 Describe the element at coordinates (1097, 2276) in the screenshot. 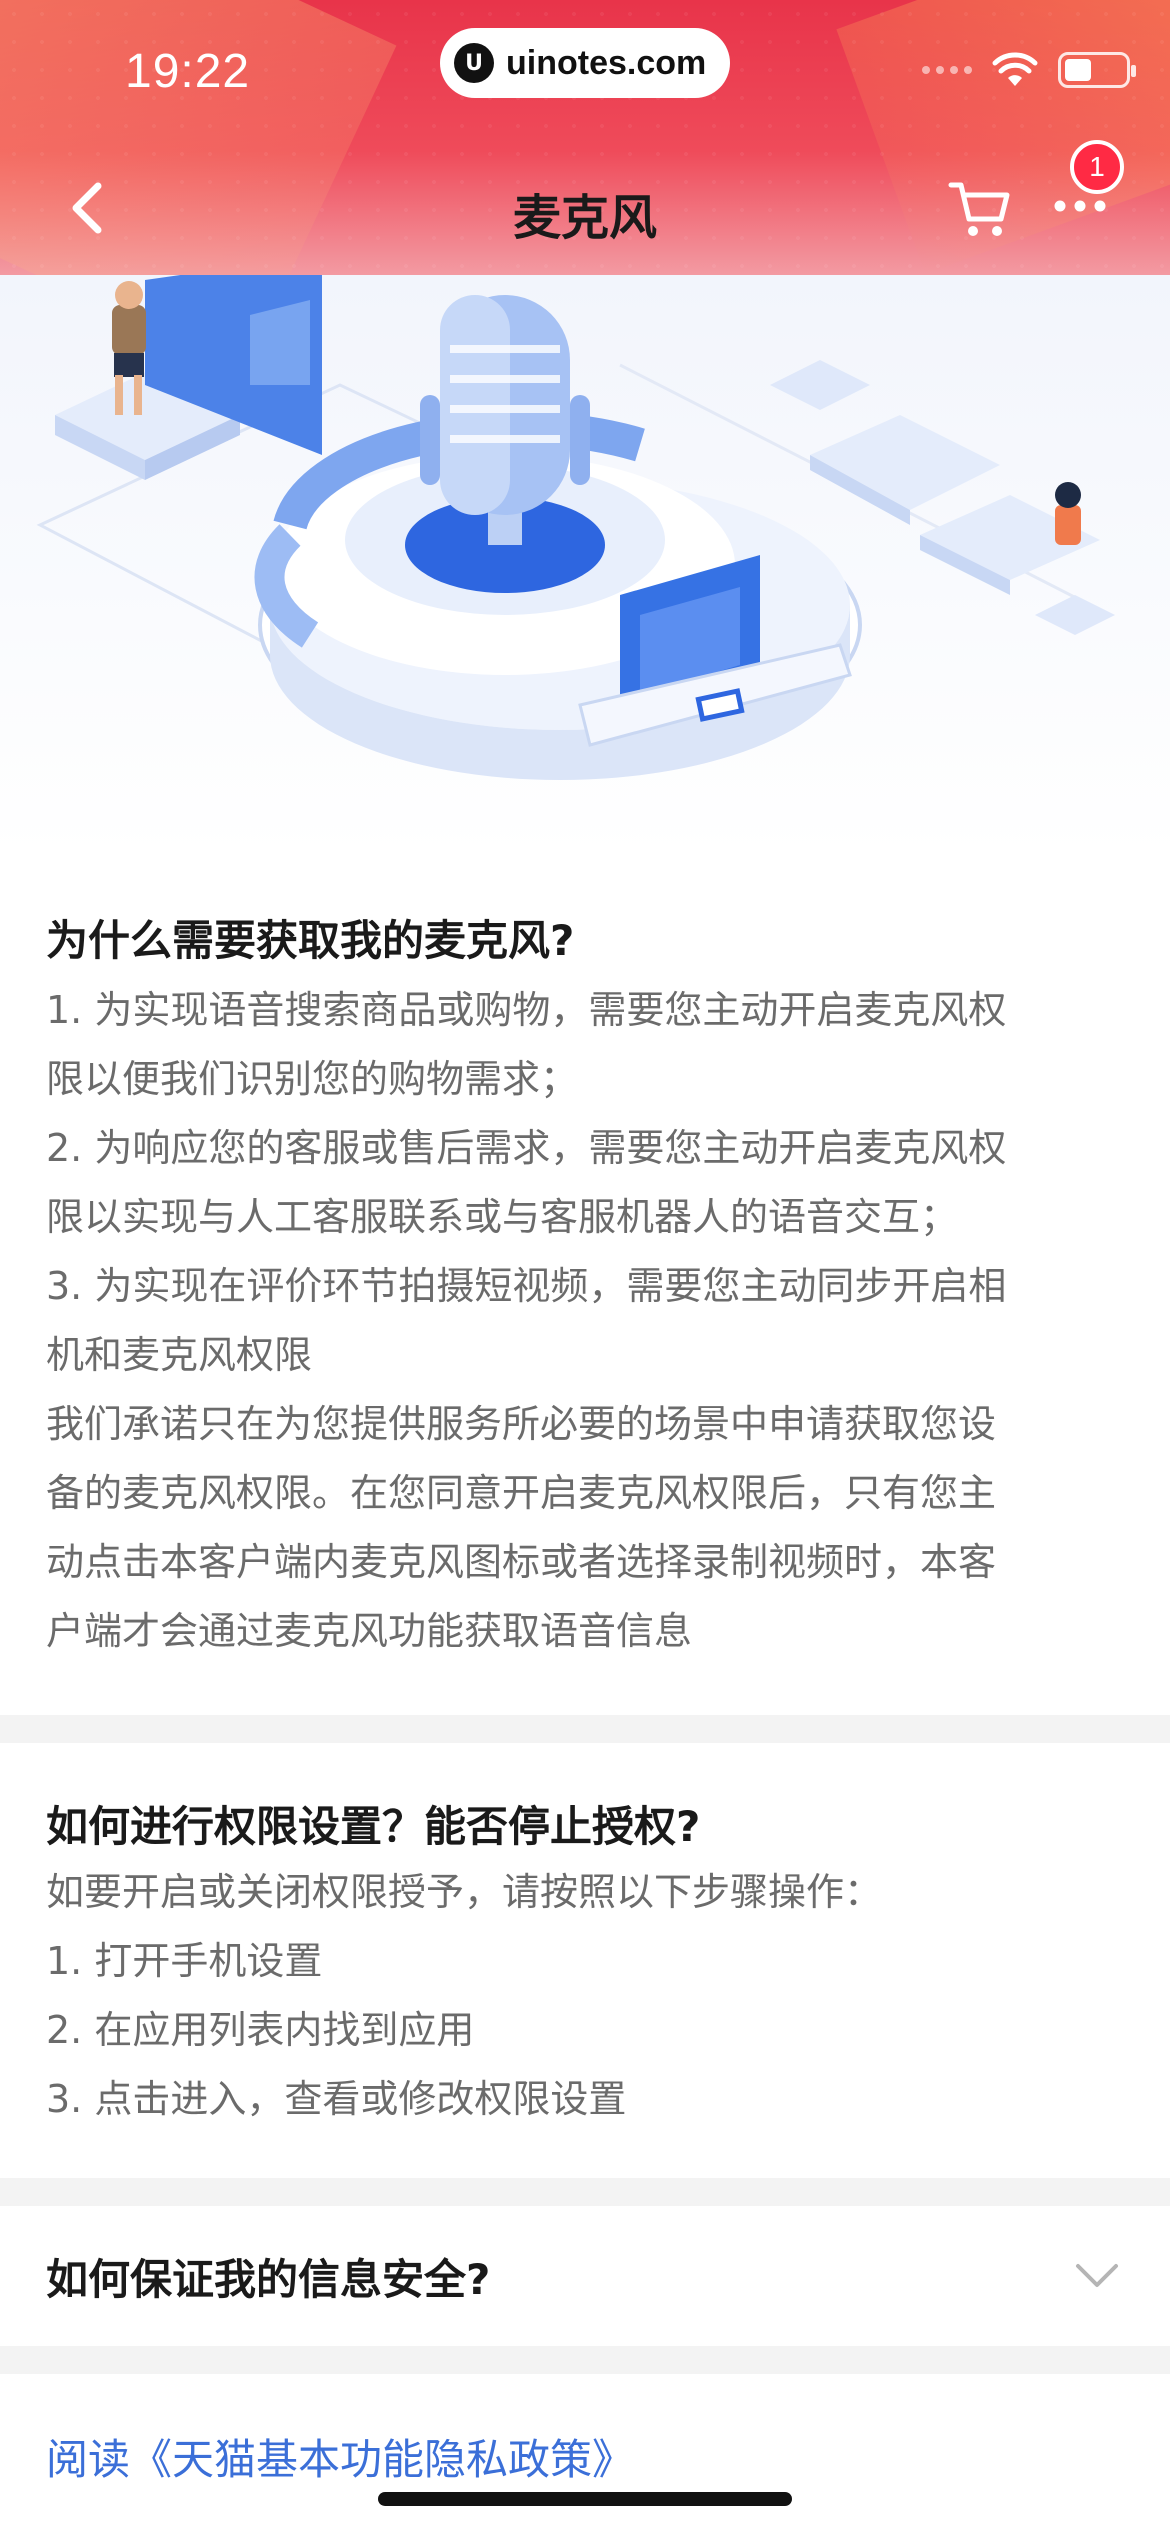

I see `chevron-down-icon` at that location.